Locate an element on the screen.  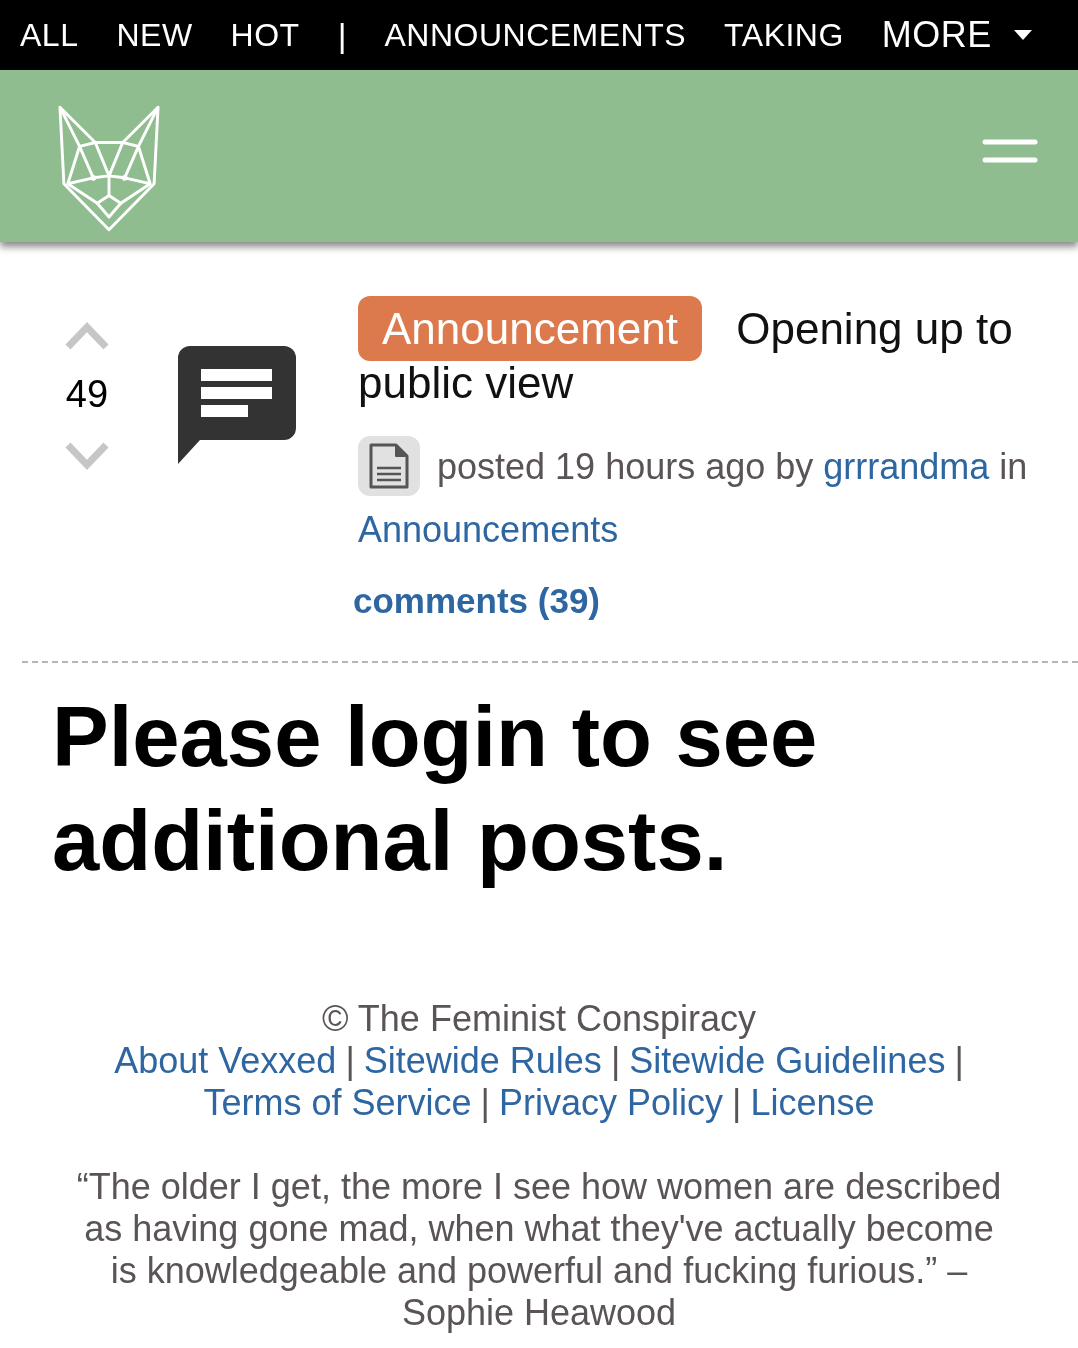
comment-icon is located at coordinates (237, 405).